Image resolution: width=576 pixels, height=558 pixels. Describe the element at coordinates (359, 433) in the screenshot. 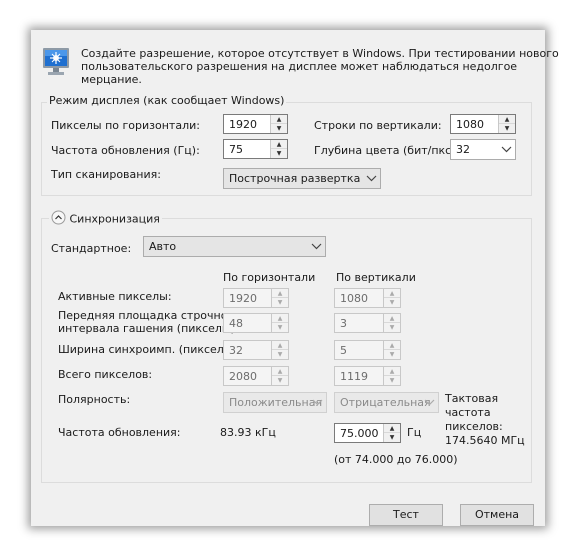

I see `v-refresh-value: 75.000` at that location.